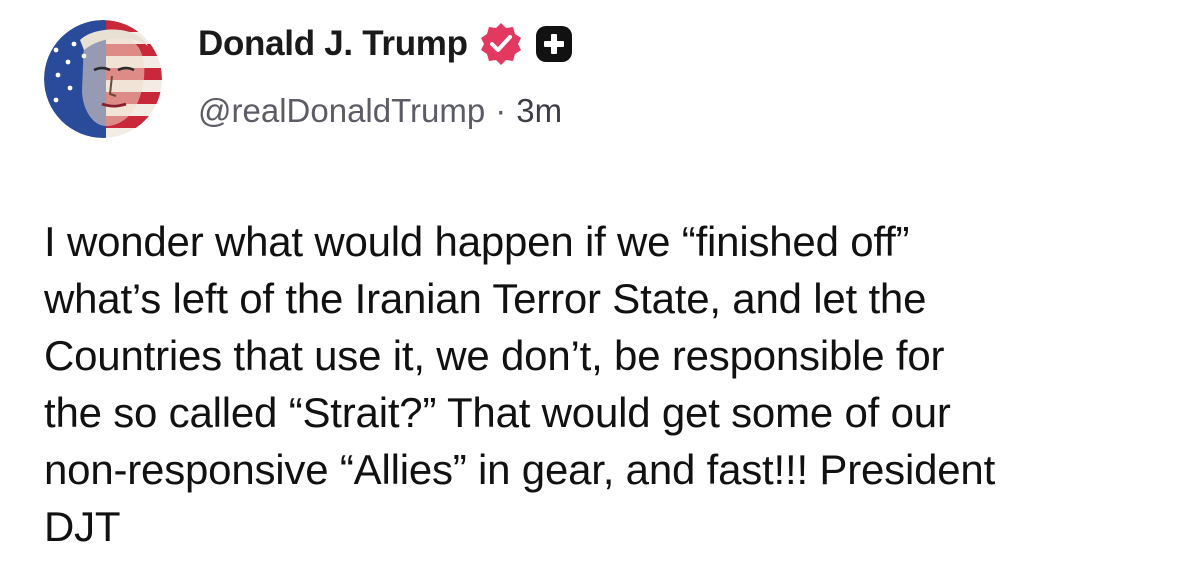 The image size is (1199, 565). What do you see at coordinates (103, 79) in the screenshot?
I see `avatar` at bounding box center [103, 79].